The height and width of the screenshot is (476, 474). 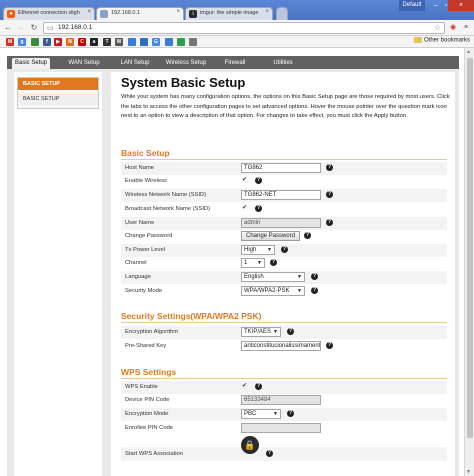 I want to click on nyt-icon: T, so click(x=107, y=42).